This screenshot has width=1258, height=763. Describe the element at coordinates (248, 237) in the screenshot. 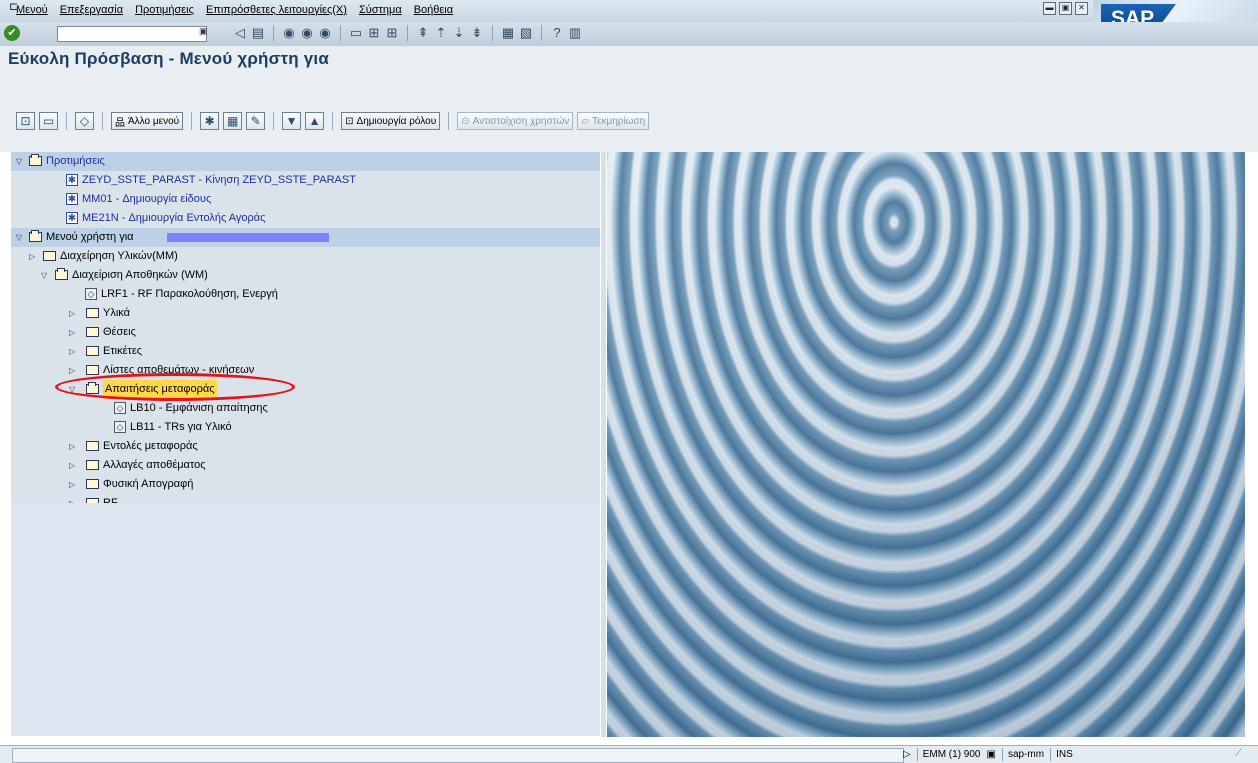

I see `redacted-username-bar` at that location.